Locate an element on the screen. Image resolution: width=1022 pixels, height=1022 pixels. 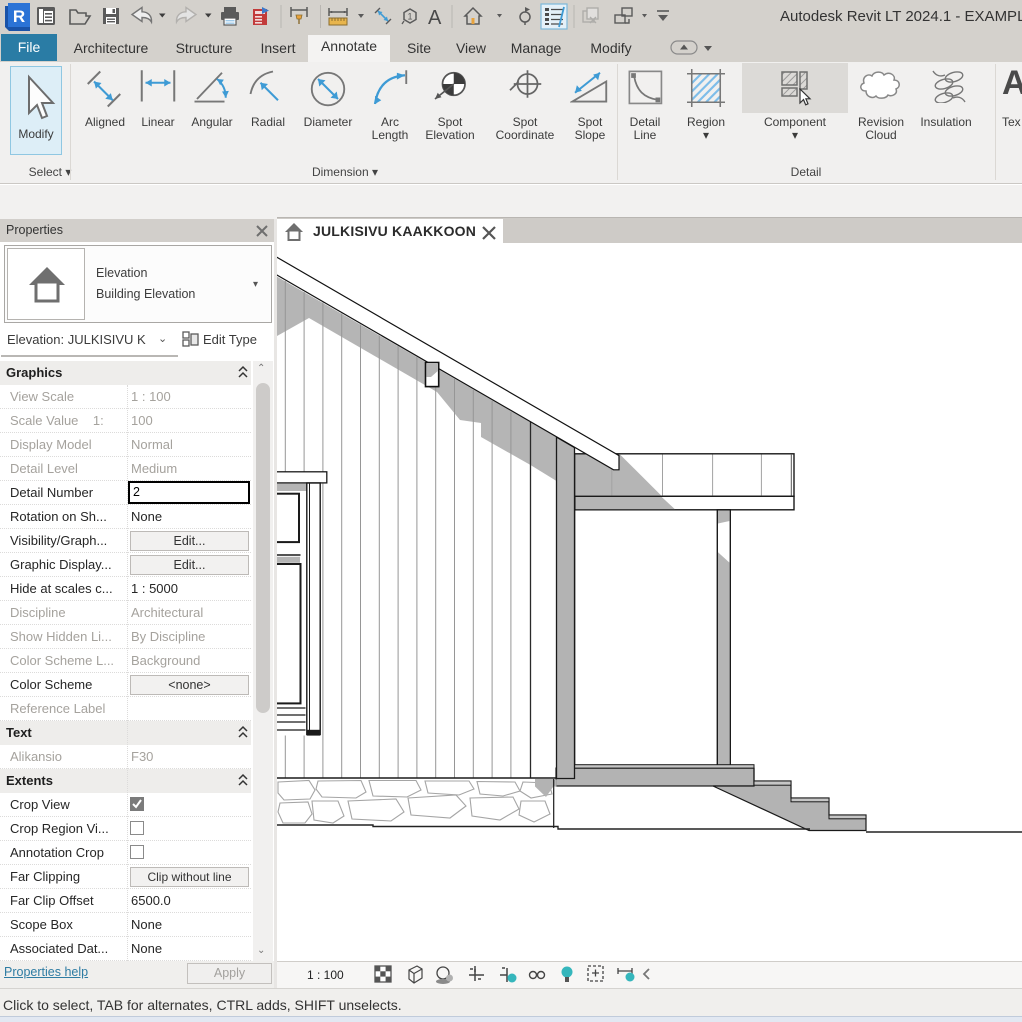
svg-text: R is located at coordinates (19, 16).